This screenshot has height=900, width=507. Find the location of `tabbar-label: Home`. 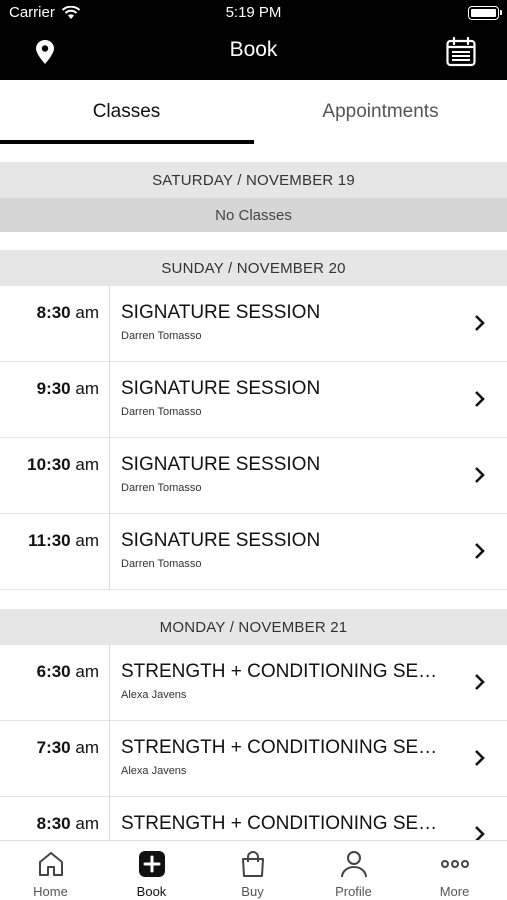

tabbar-label: Home is located at coordinates (50, 891).